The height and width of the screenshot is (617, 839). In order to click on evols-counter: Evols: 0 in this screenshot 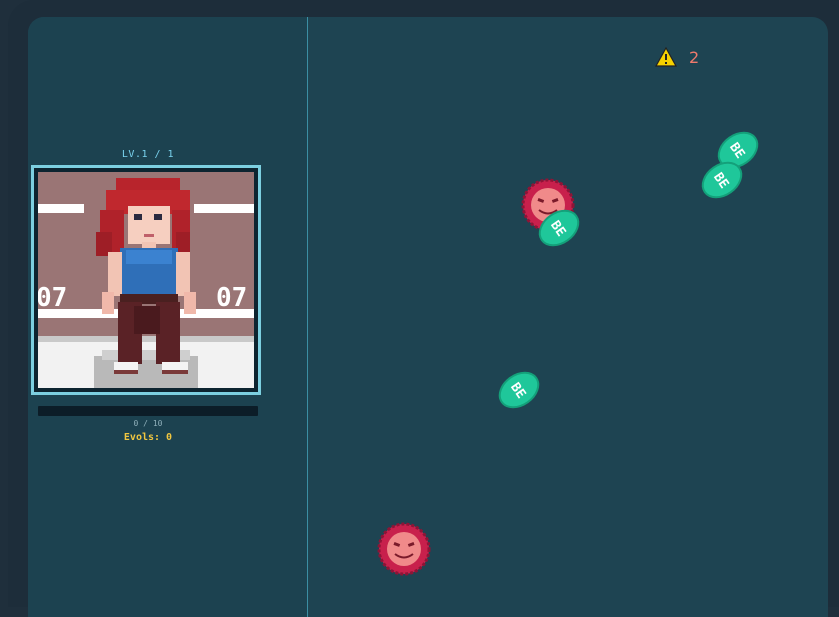, I will do `click(148, 437)`.